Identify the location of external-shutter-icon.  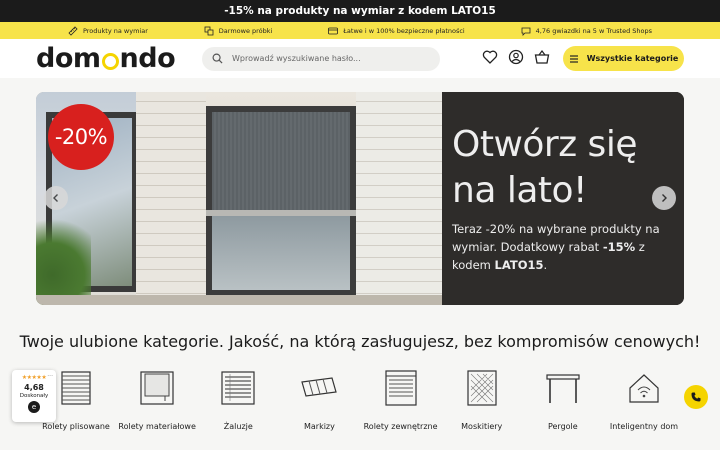
(400, 388).